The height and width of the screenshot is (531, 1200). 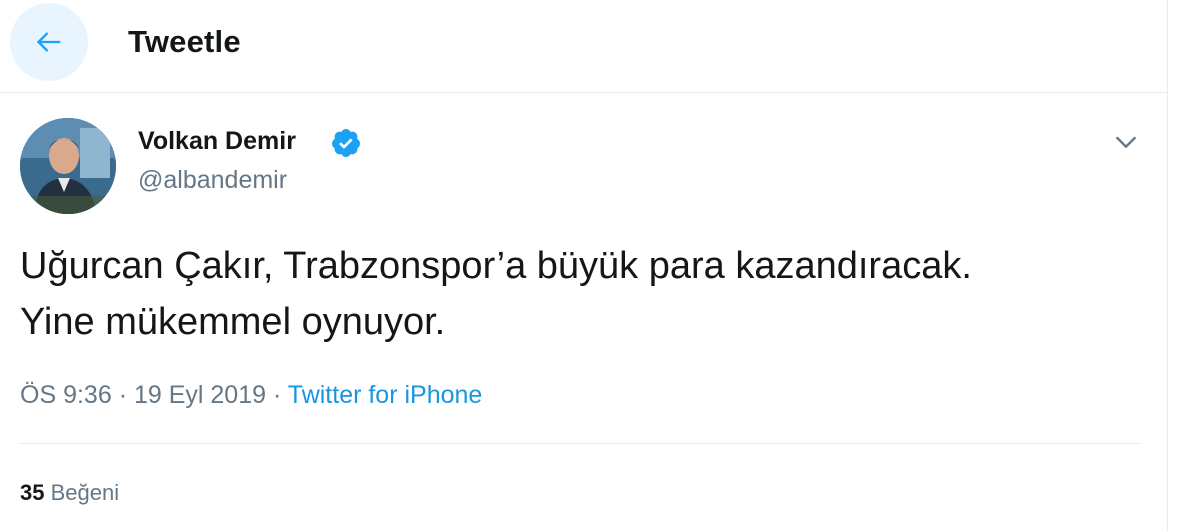 I want to click on chevron-down-icon, so click(x=1126, y=142).